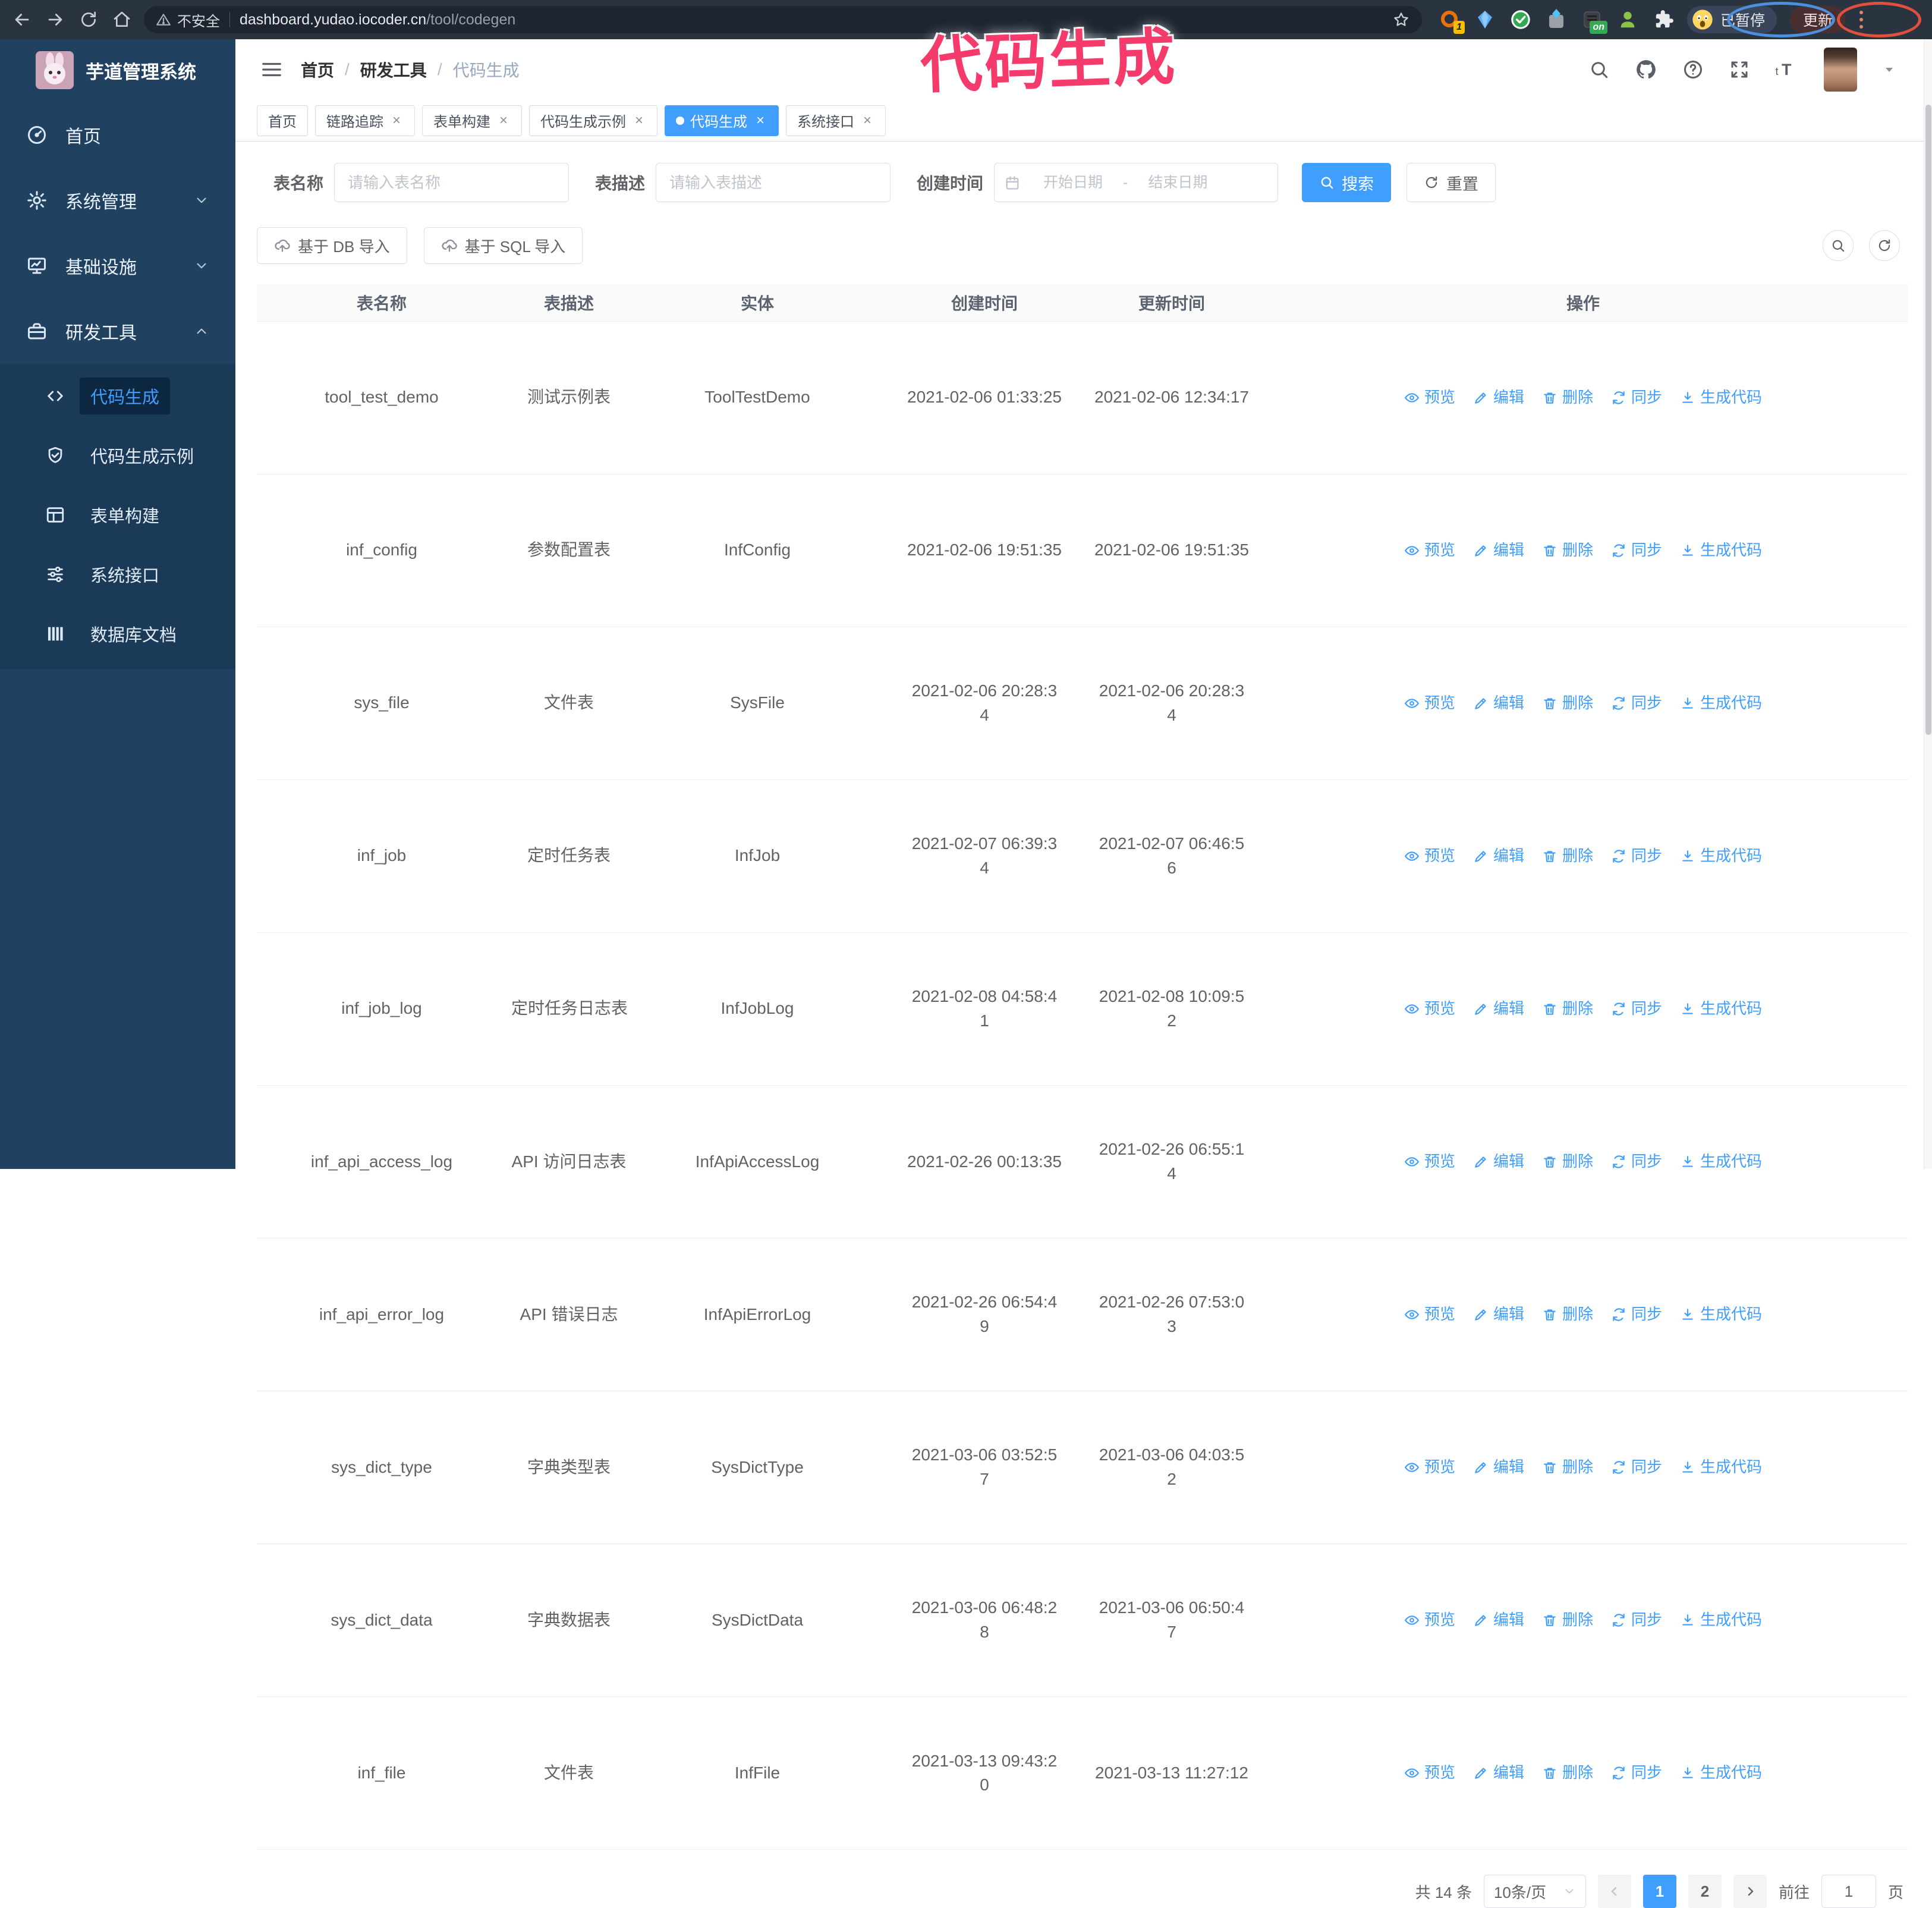 The width and height of the screenshot is (1932, 1908). I want to click on sidebar-item-code-generation: 代码生成, so click(117, 396).